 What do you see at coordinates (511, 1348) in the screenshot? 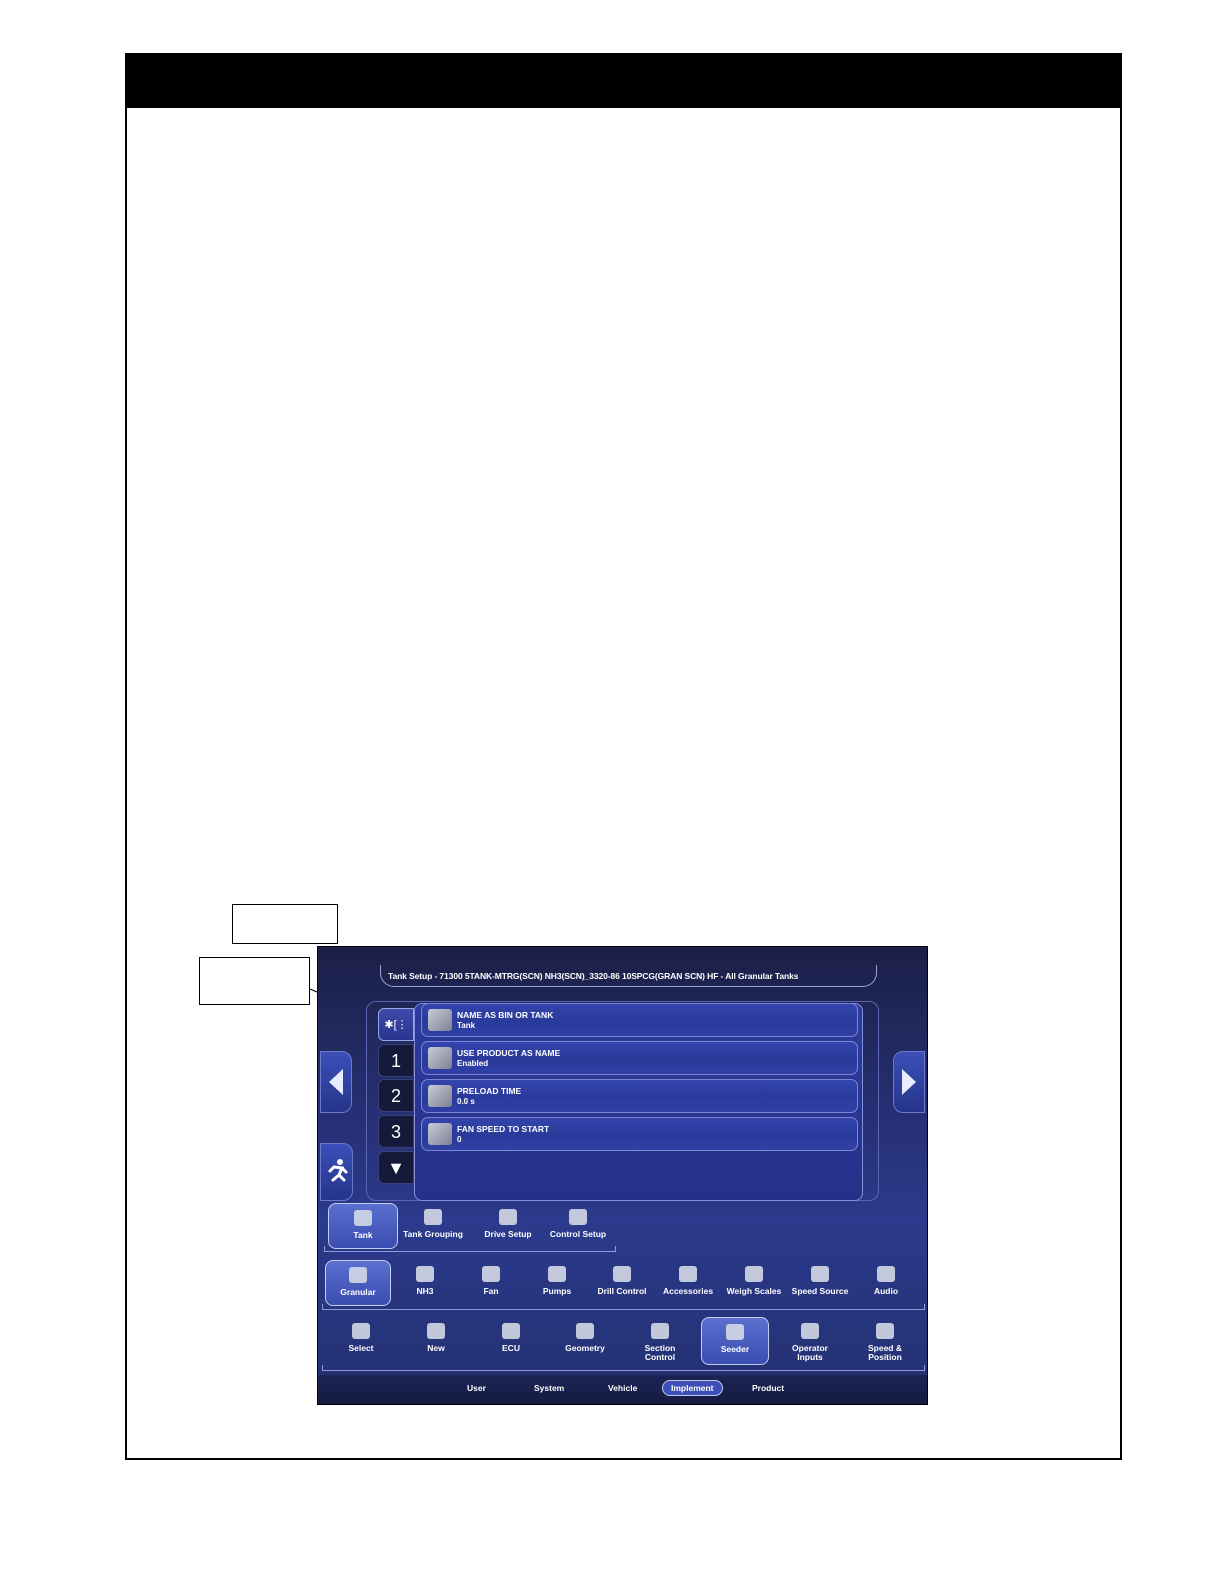
I see `menu-item-label: ECU` at bounding box center [511, 1348].